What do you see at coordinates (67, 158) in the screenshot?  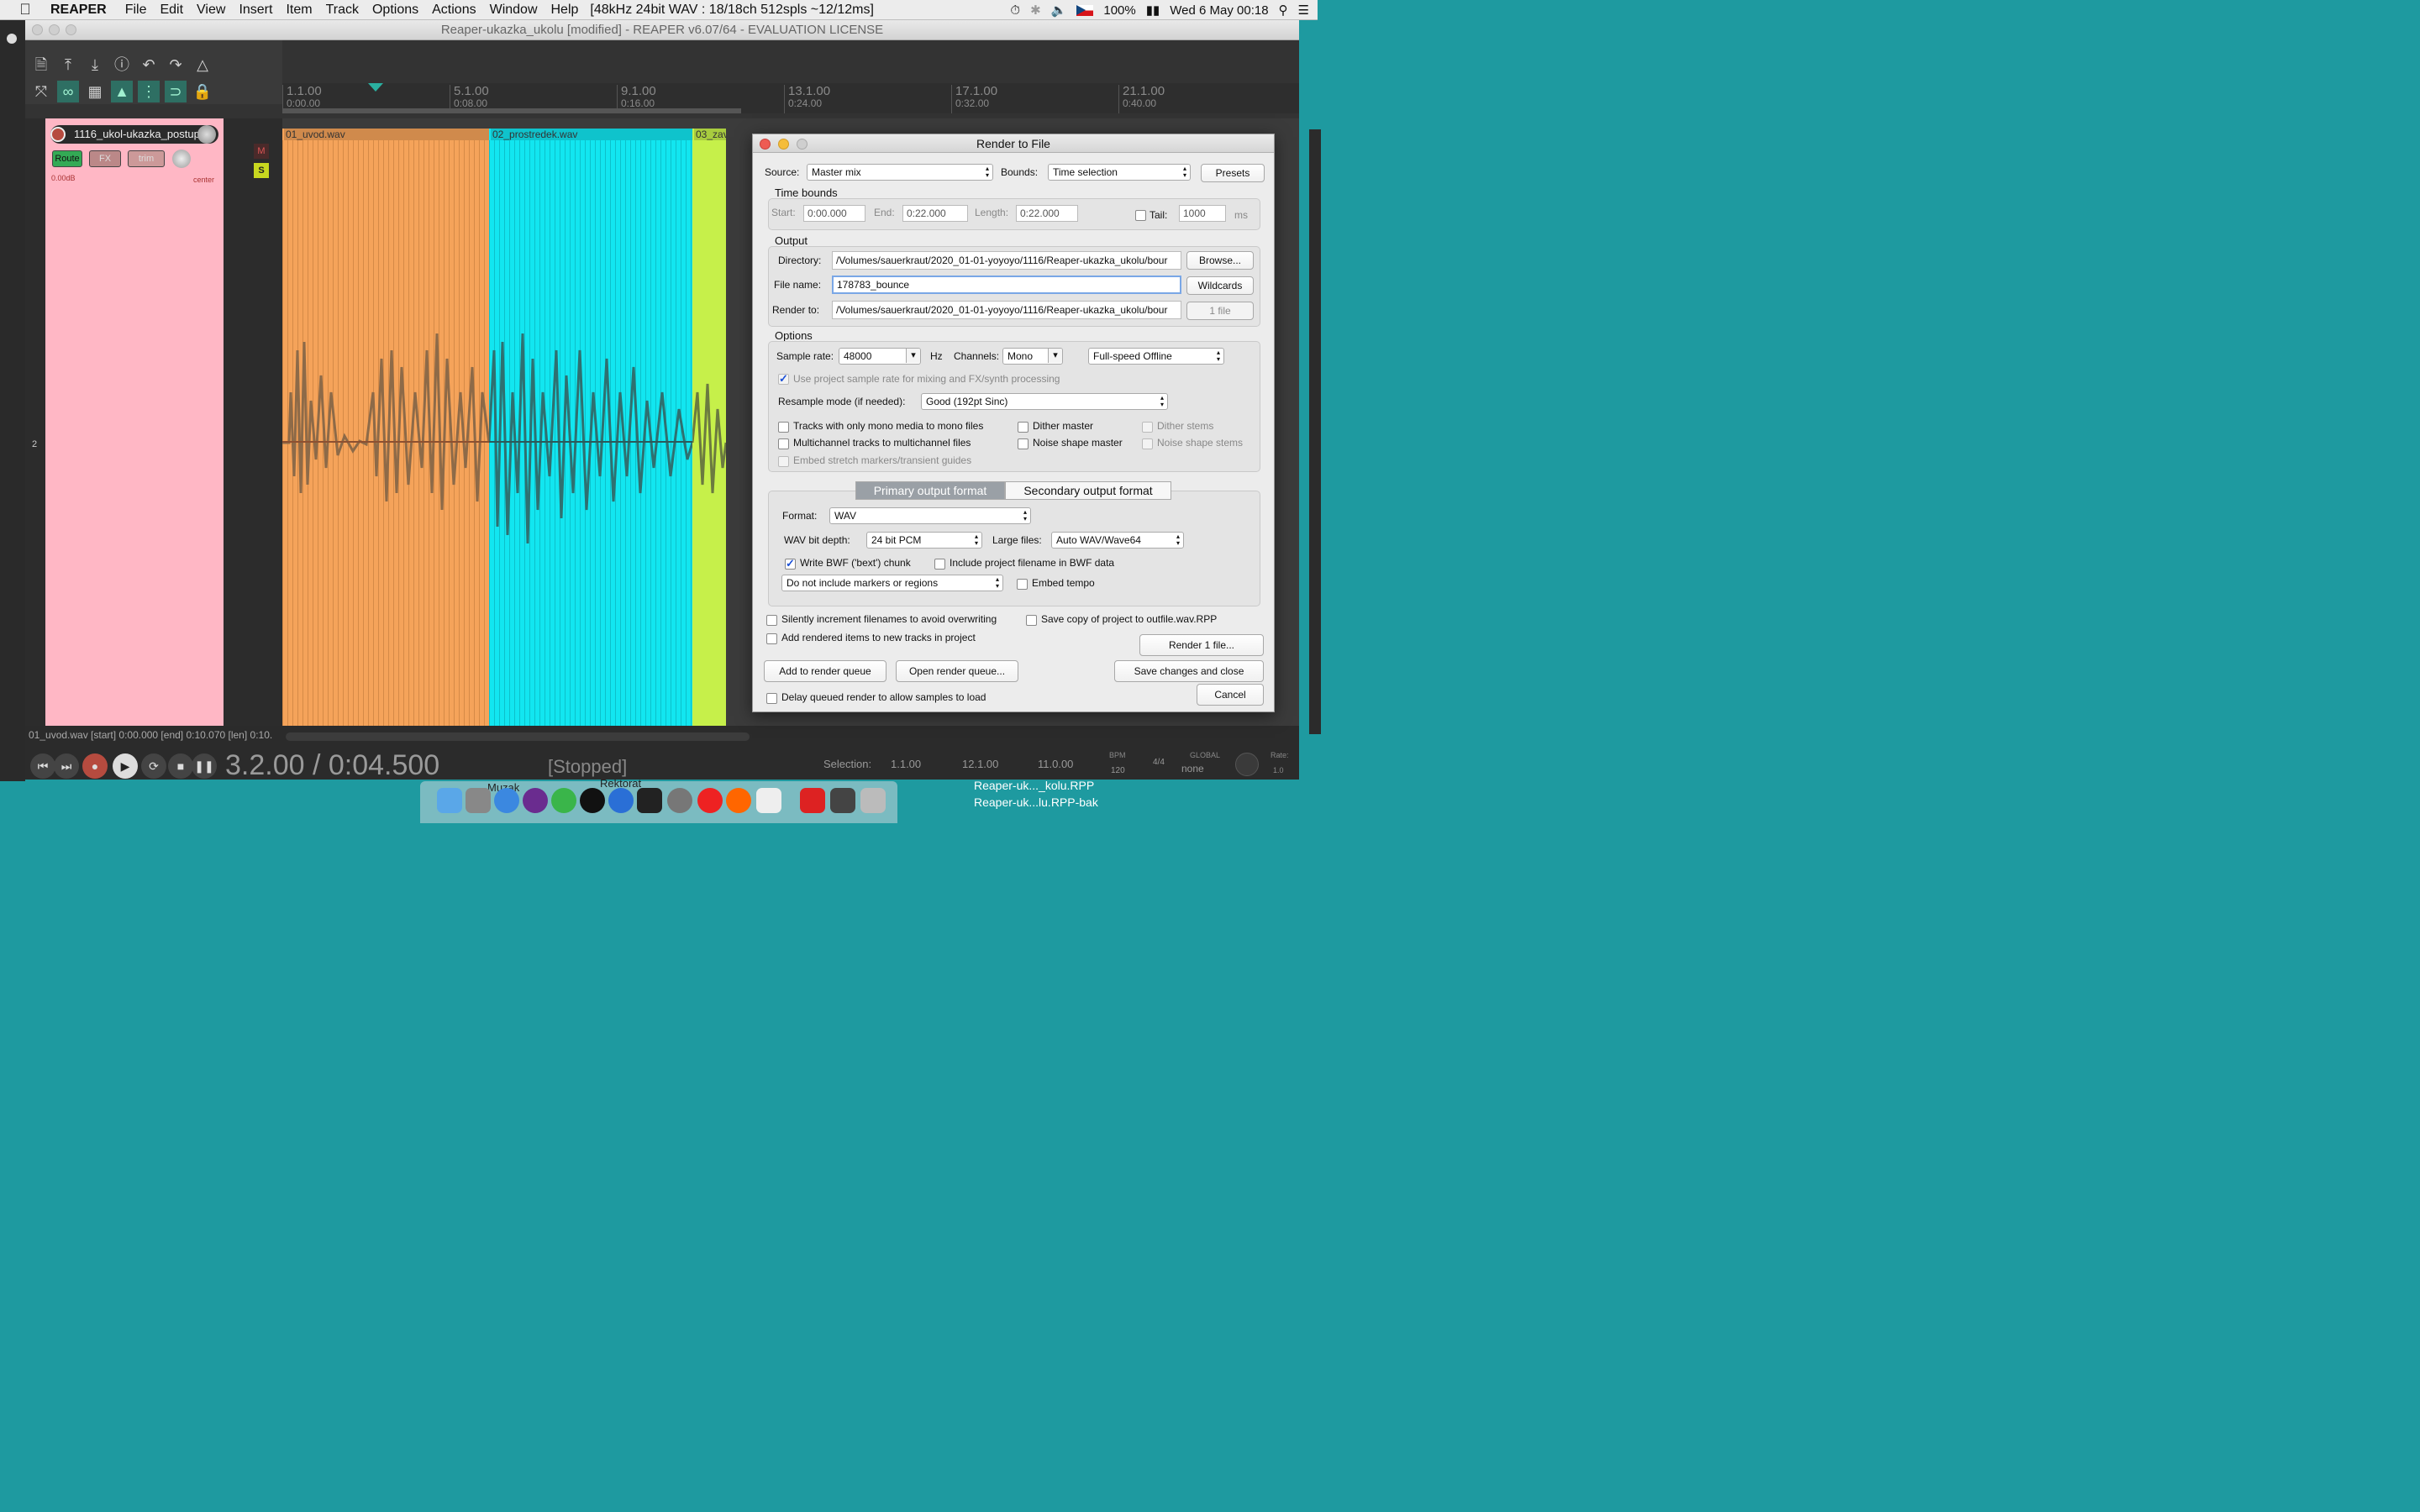 I see `route-button: Route` at bounding box center [67, 158].